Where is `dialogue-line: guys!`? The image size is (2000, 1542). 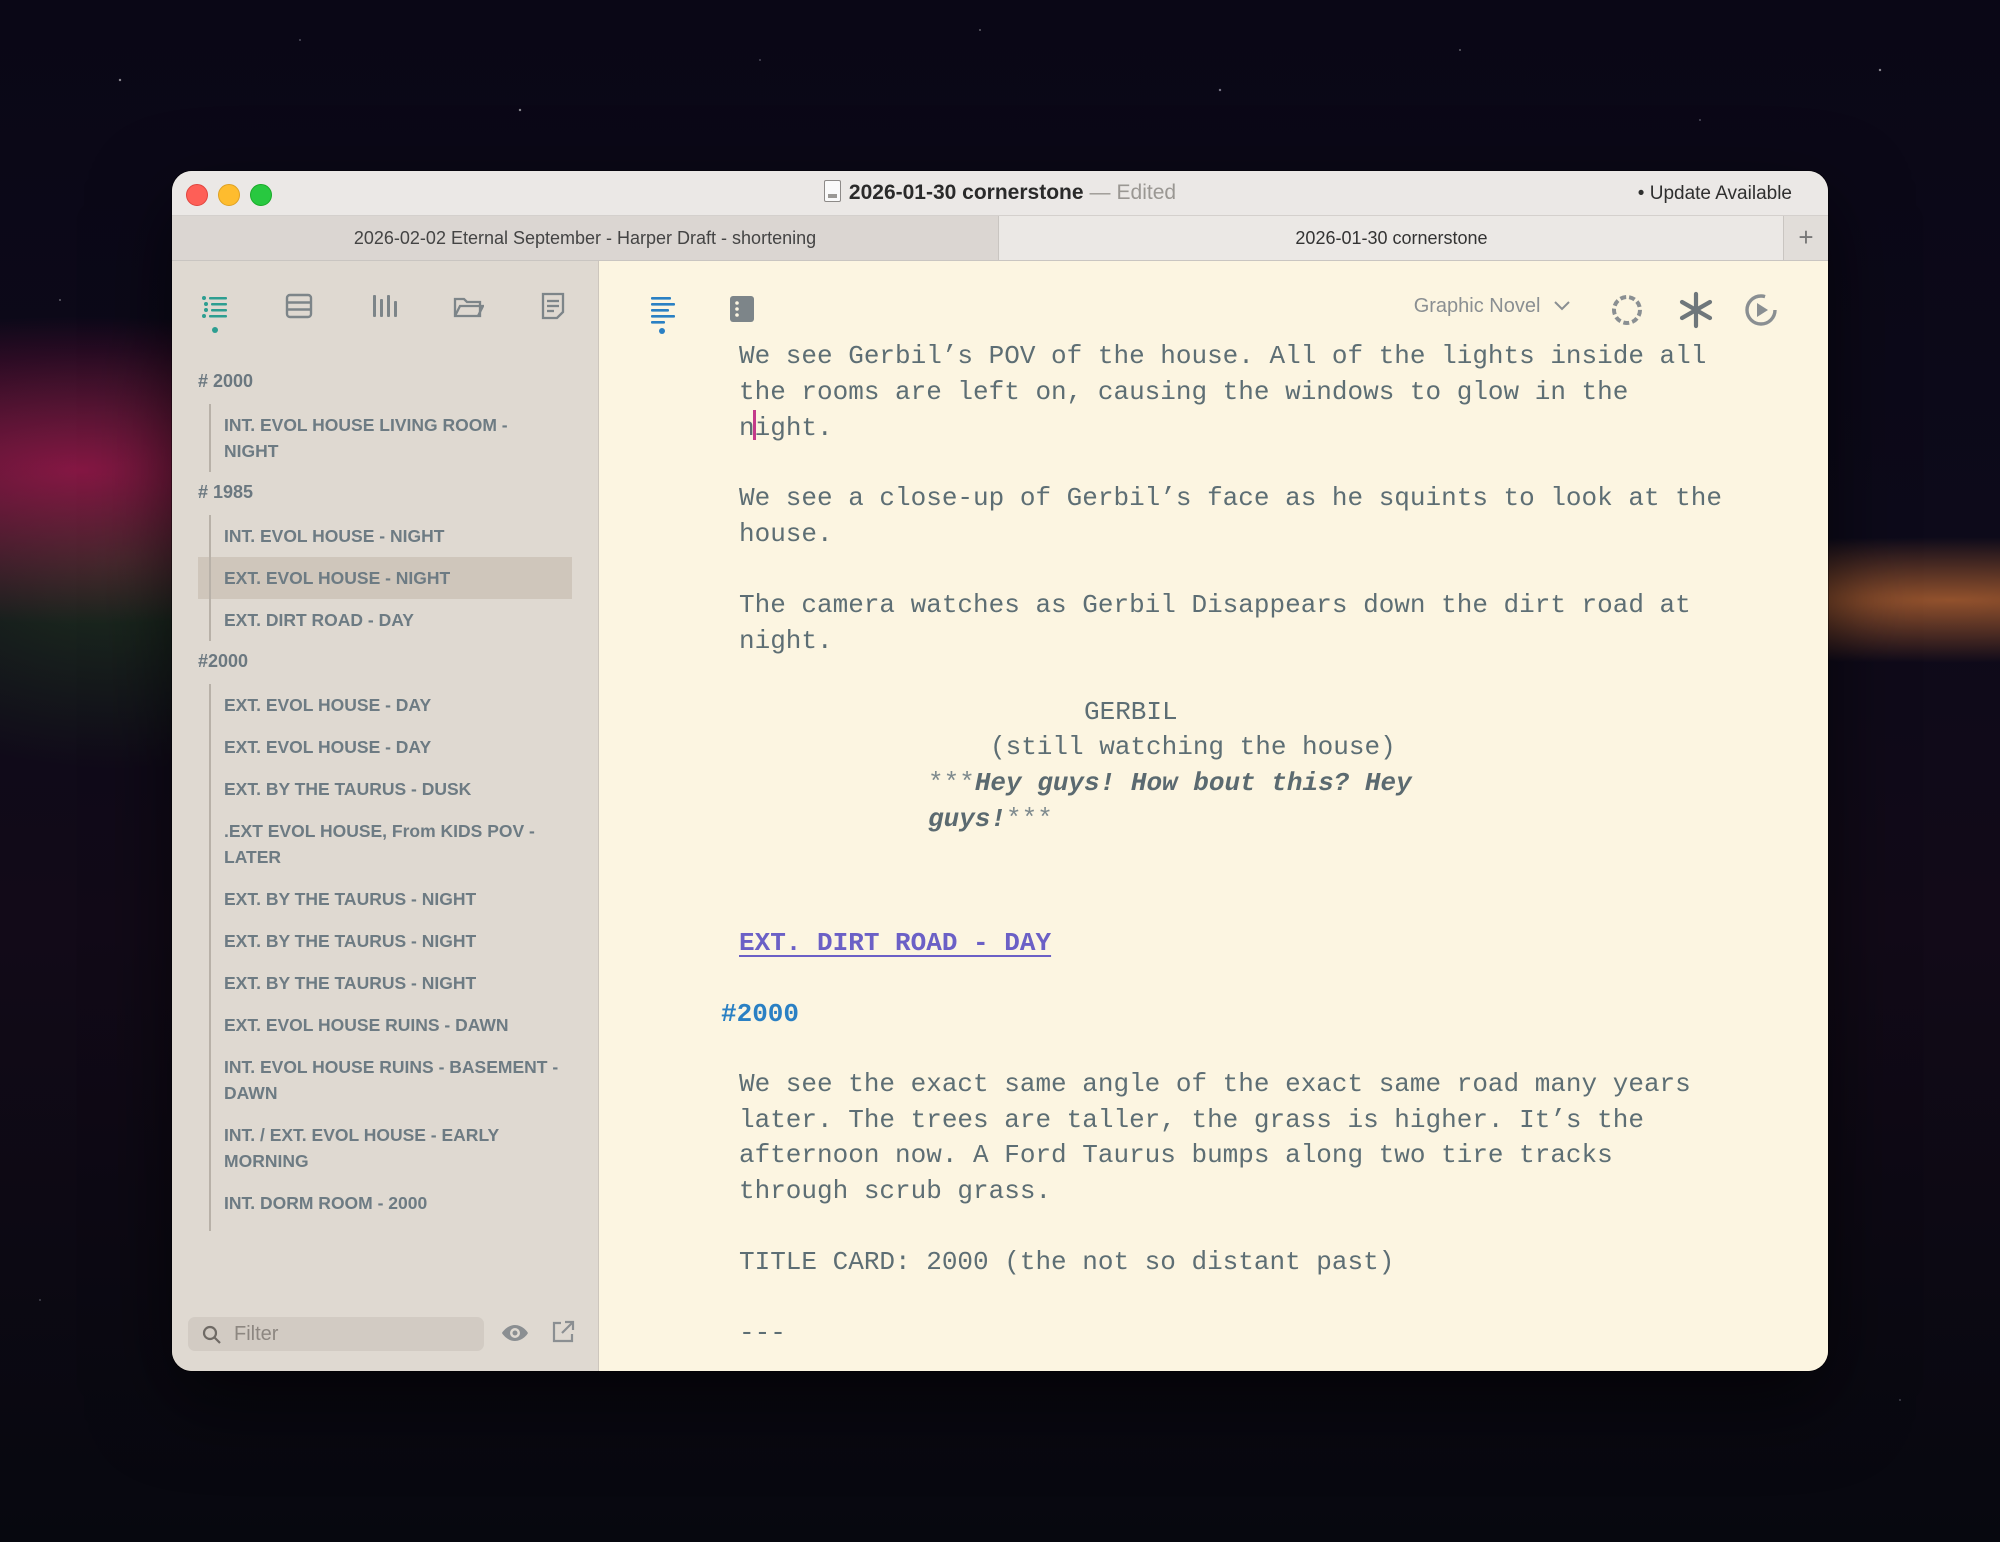
dialogue-line: guys! is located at coordinates (967, 818).